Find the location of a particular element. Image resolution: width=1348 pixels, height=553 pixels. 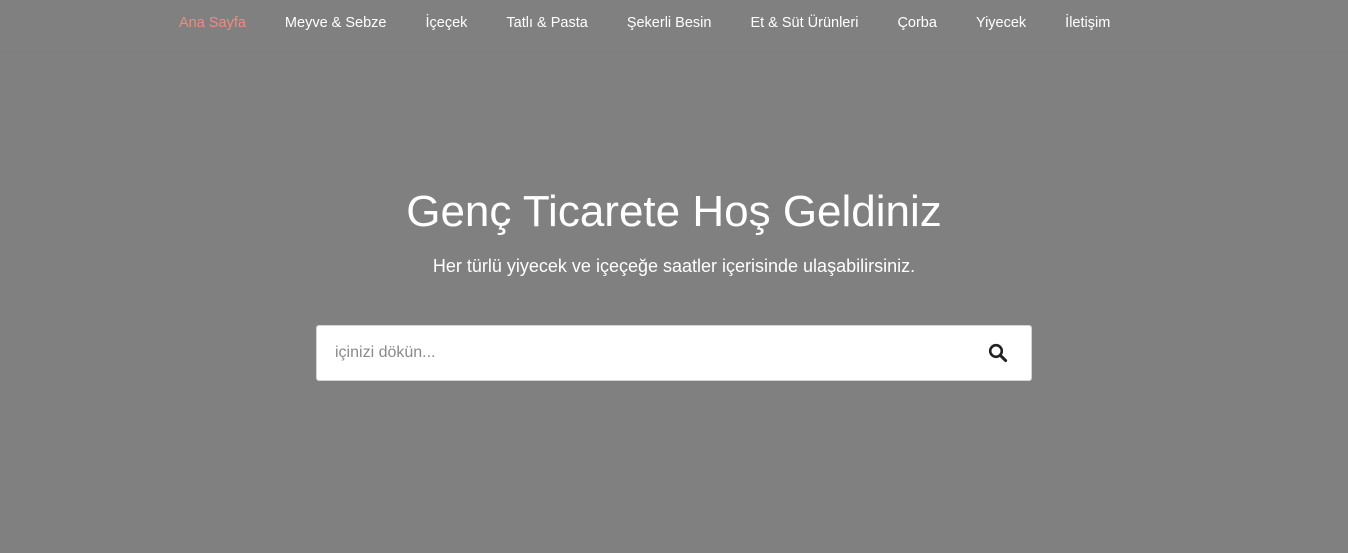

nav-item-meyve-sebze: Meyve & Sebze is located at coordinates (336, 23).